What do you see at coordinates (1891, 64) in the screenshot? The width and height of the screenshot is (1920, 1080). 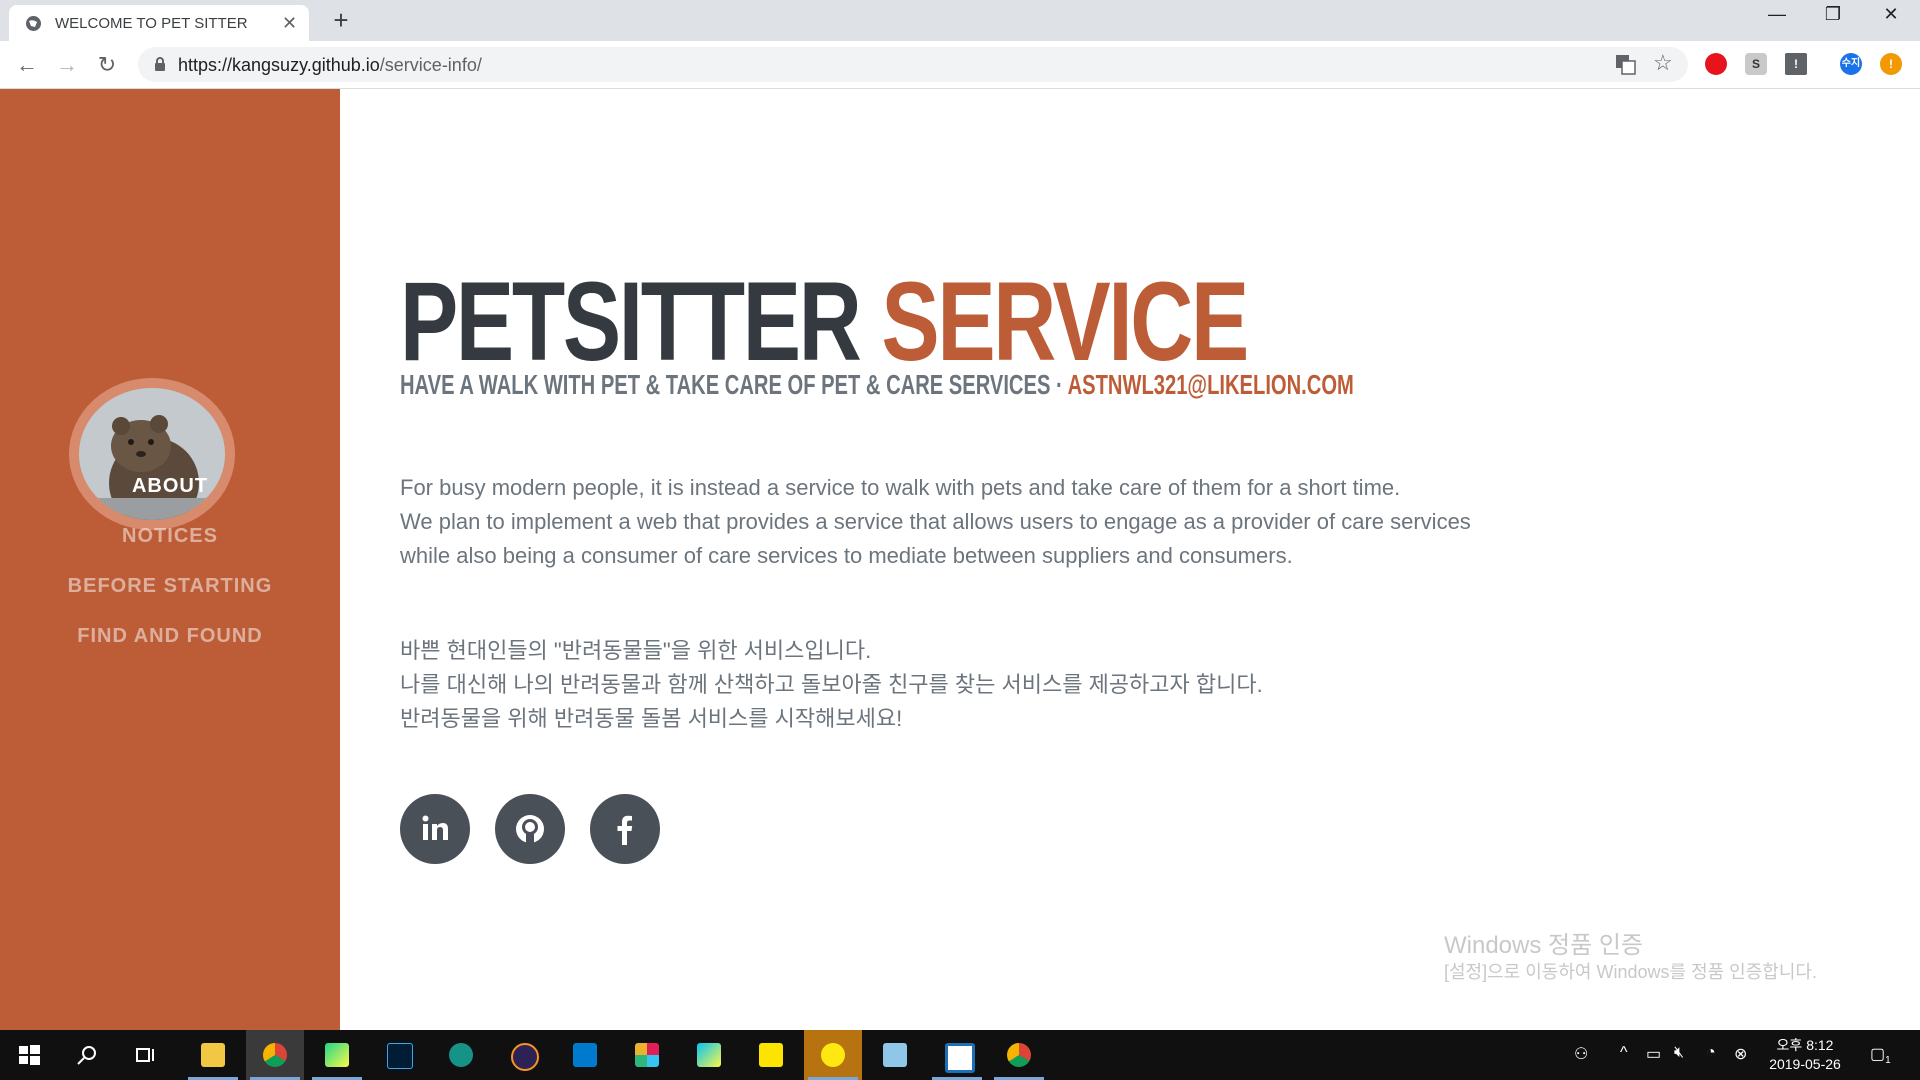 I see `update-icon: !` at bounding box center [1891, 64].